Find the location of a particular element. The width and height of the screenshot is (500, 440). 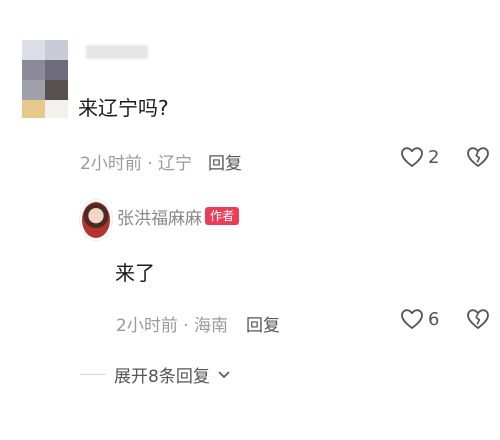

reply-time: 2小时前 is located at coordinates (147, 326).